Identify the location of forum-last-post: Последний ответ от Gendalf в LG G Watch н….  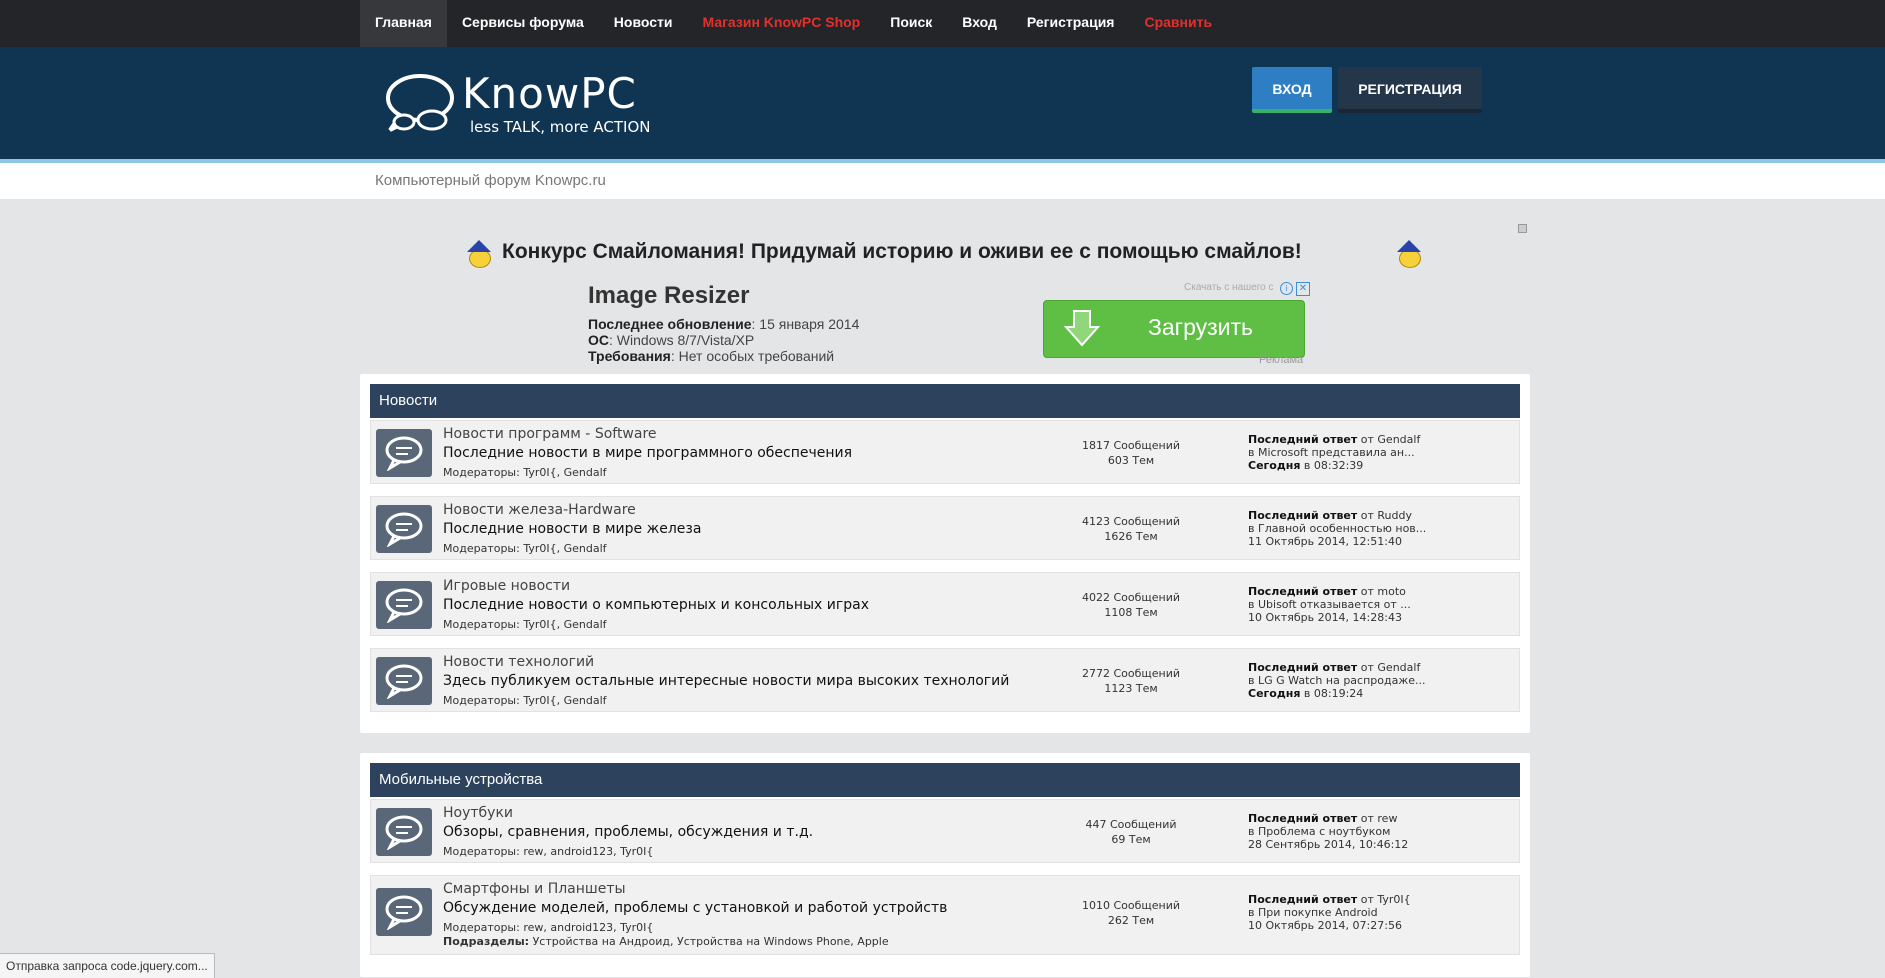
(1337, 680).